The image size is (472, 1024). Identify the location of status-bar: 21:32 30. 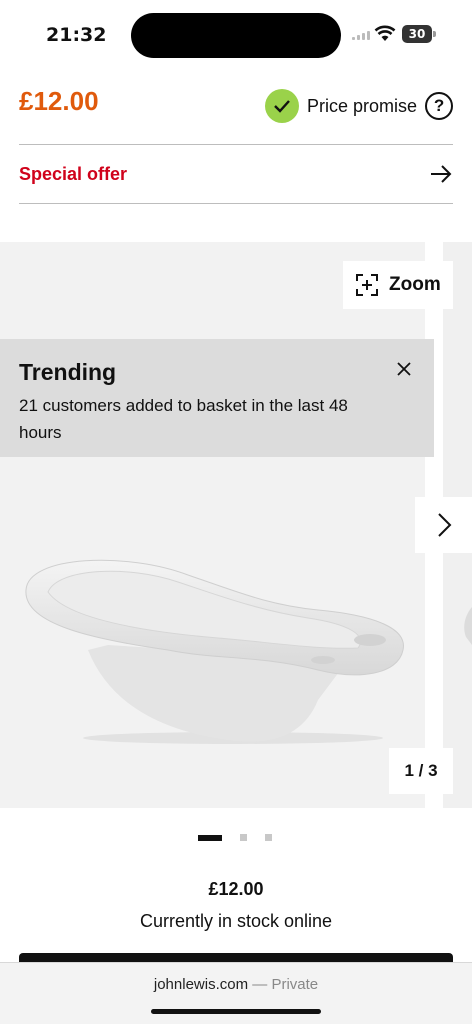
(236, 35).